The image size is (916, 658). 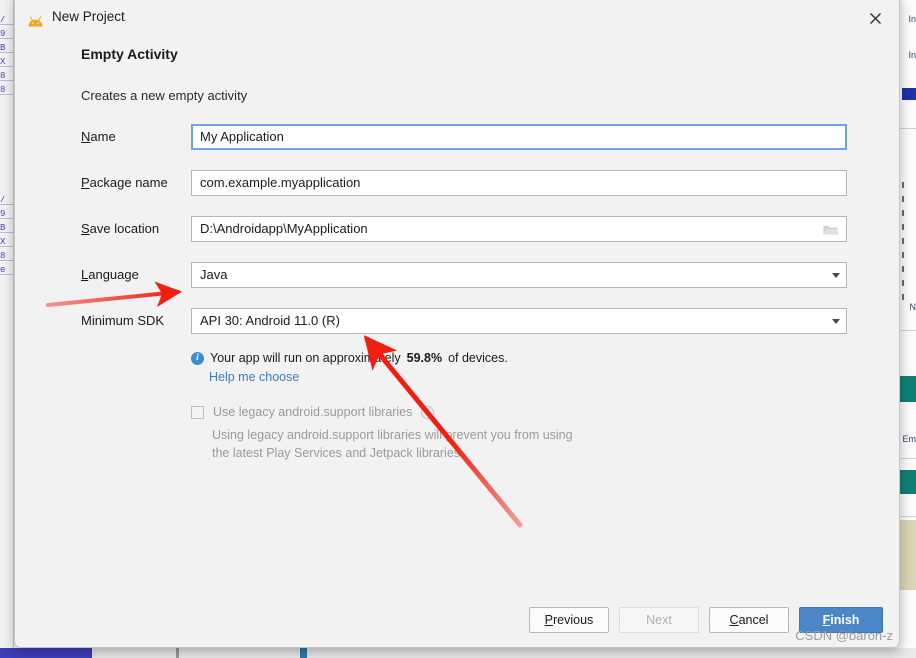 I want to click on label-minimum-sdk: Minimum SDK, so click(x=123, y=320).